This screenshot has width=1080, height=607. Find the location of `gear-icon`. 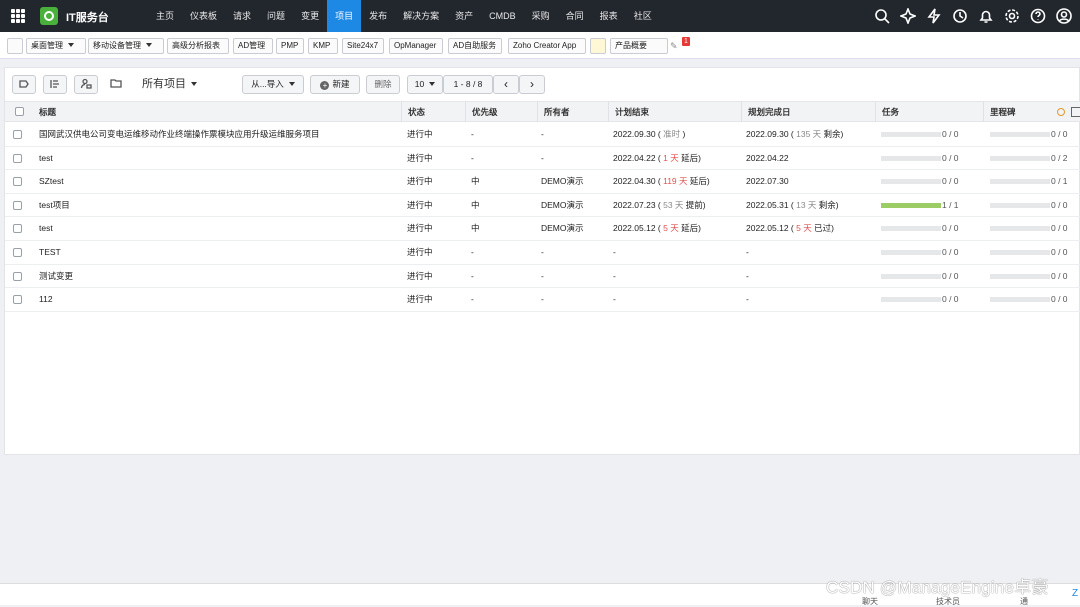

gear-icon is located at coordinates (1012, 16).